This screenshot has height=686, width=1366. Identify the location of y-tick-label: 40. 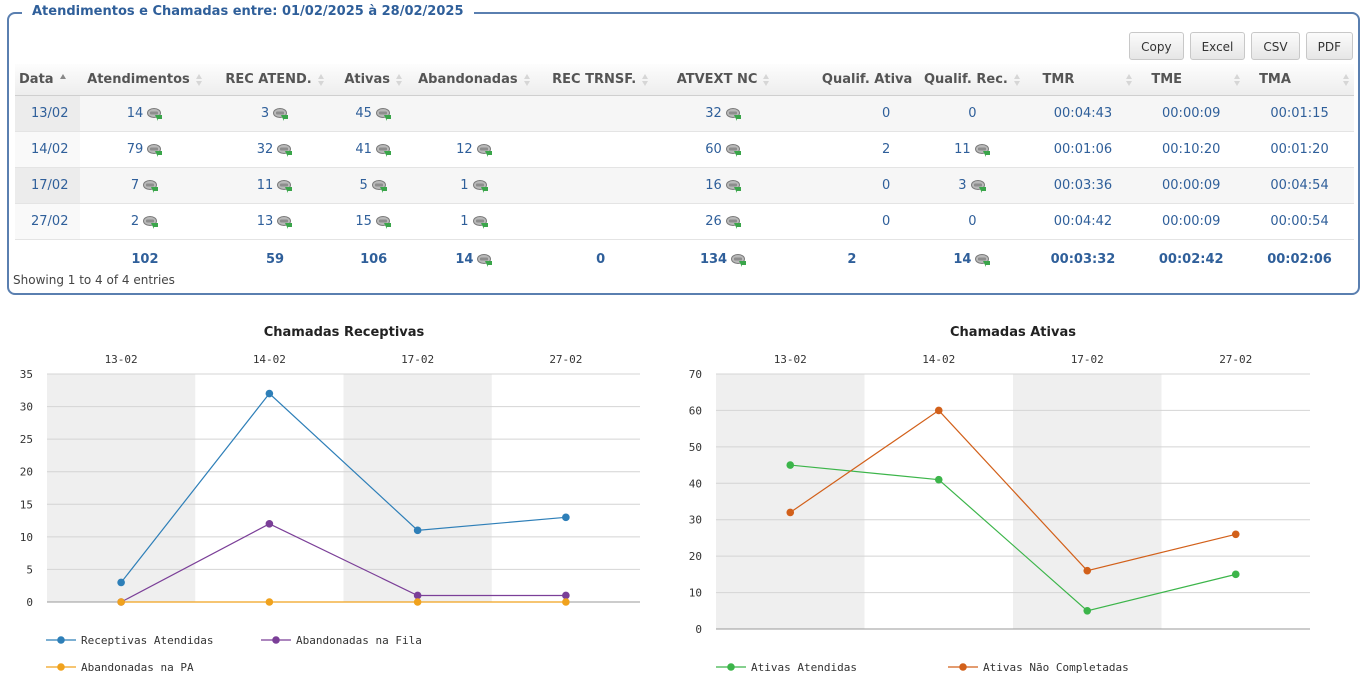
(695, 483).